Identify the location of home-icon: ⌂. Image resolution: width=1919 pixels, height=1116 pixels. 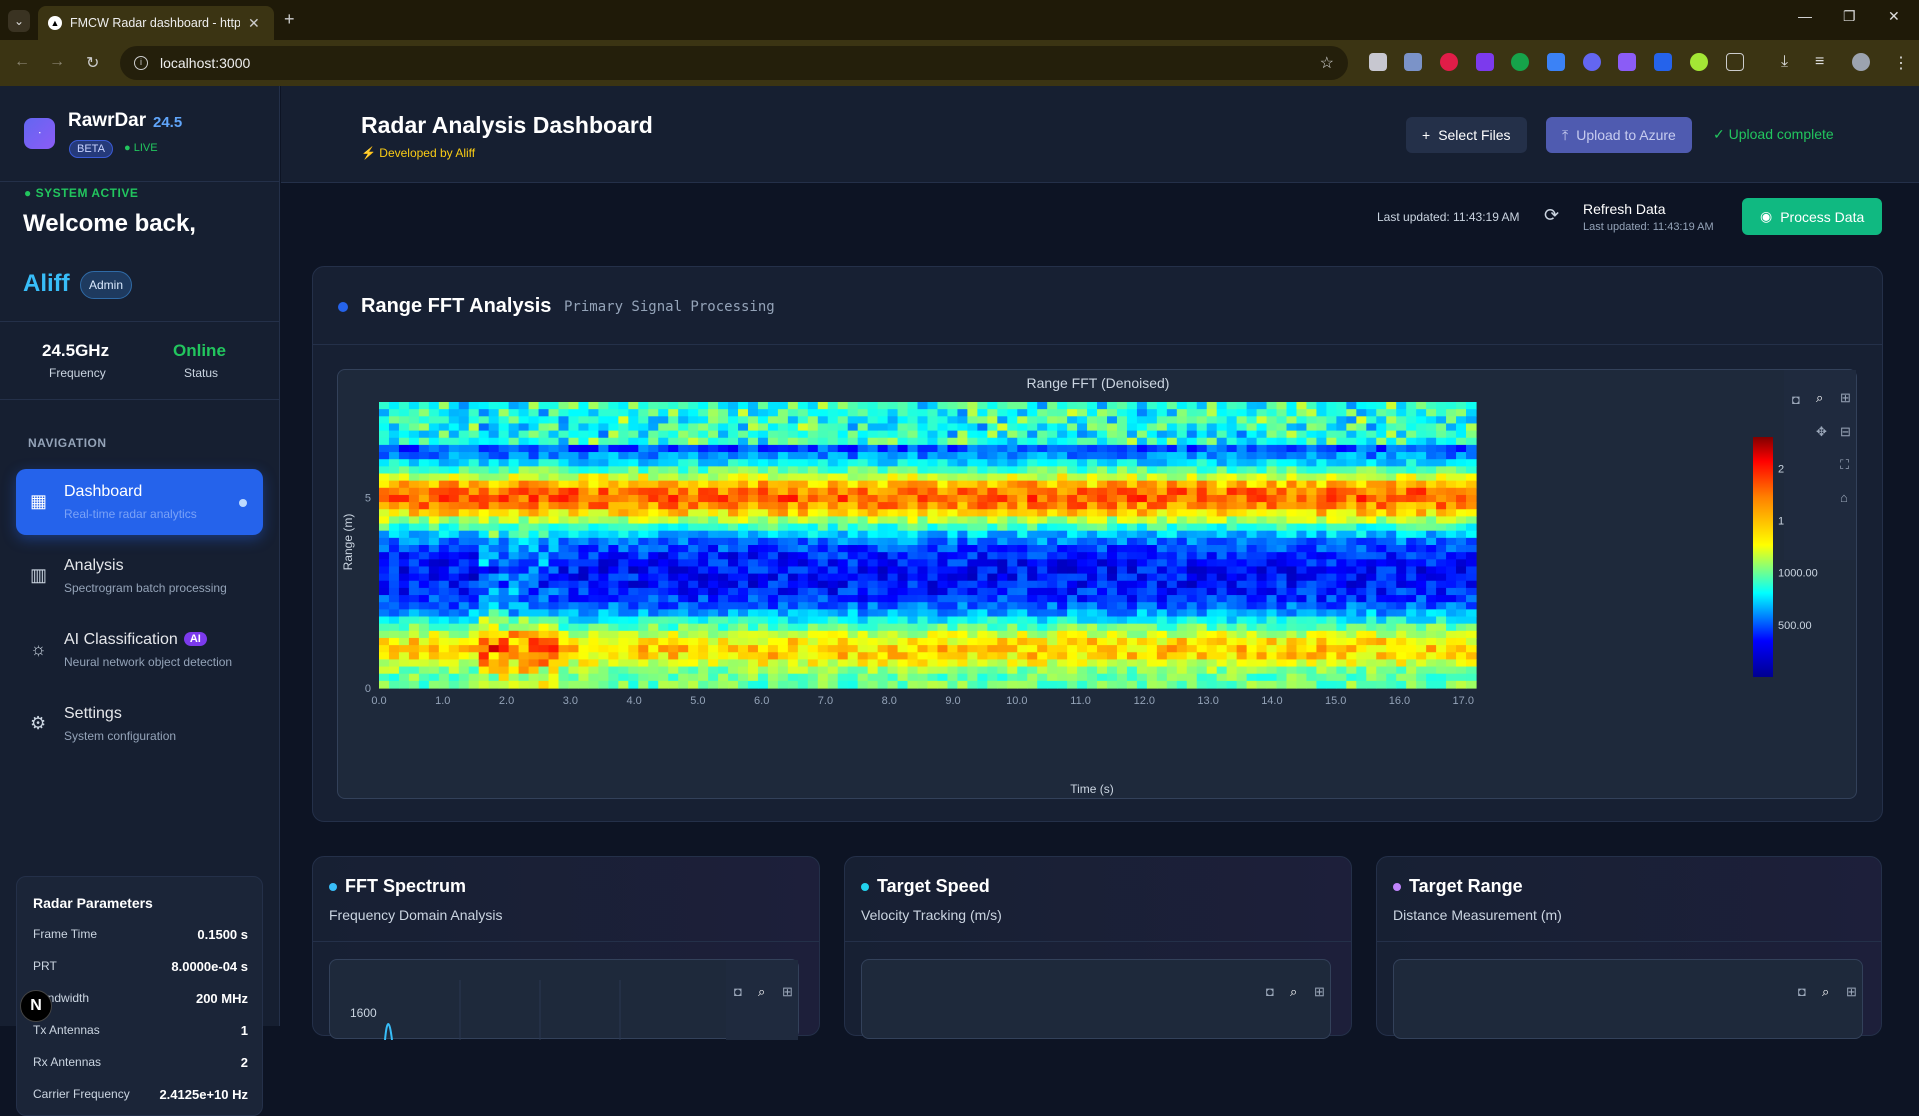
(1844, 497).